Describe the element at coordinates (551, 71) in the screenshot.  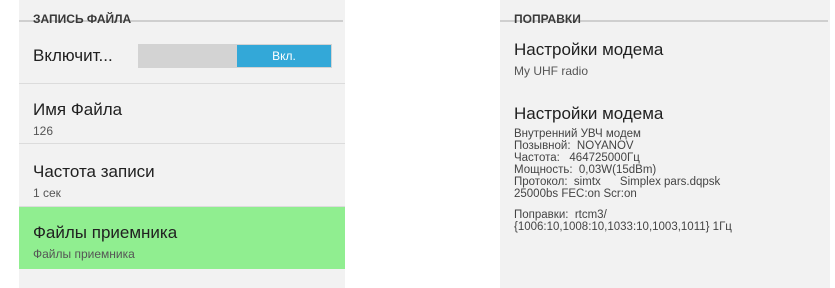
I see `modem-settings-value-1: My UHF radio` at that location.